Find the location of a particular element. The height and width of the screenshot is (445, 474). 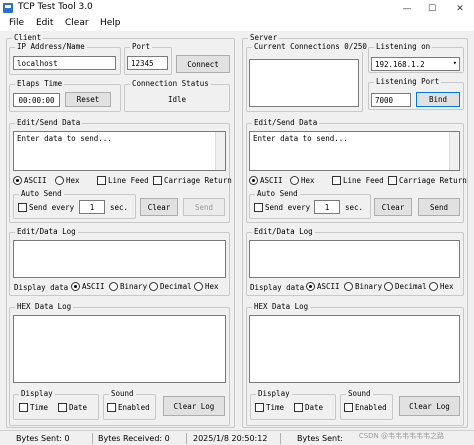

client-line-feed-label: Line Feed is located at coordinates (128, 180).